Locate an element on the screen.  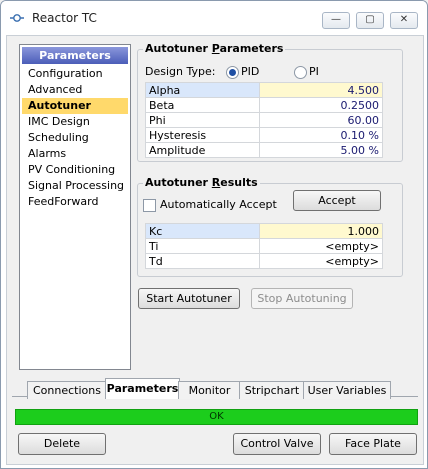
param-value: 0.10 % is located at coordinates (321, 135).